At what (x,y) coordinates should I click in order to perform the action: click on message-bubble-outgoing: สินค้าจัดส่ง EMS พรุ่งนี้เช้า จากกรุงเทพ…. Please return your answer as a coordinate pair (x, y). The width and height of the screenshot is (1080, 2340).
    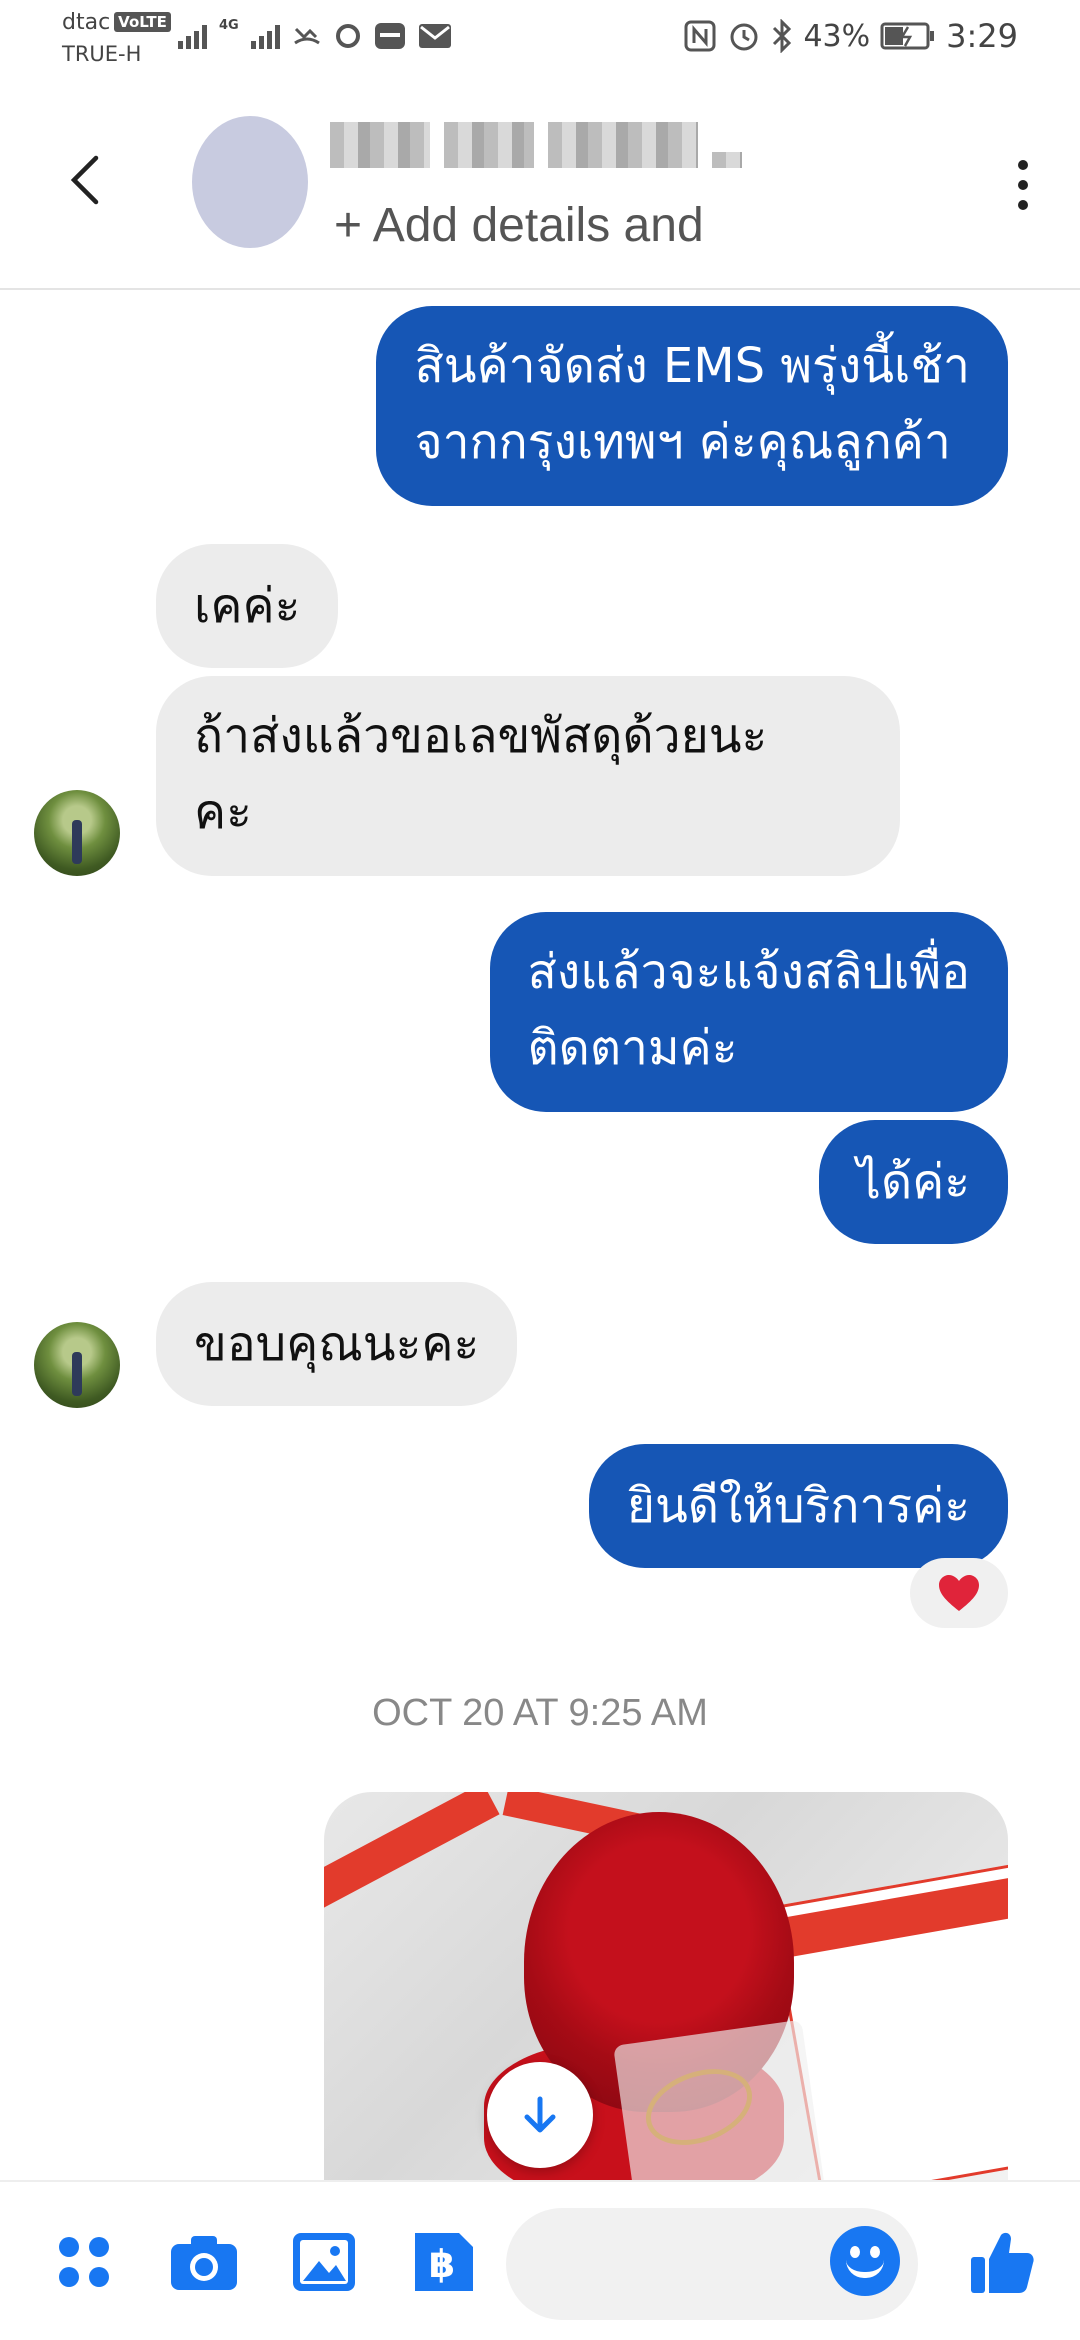
    Looking at the image, I should click on (692, 406).